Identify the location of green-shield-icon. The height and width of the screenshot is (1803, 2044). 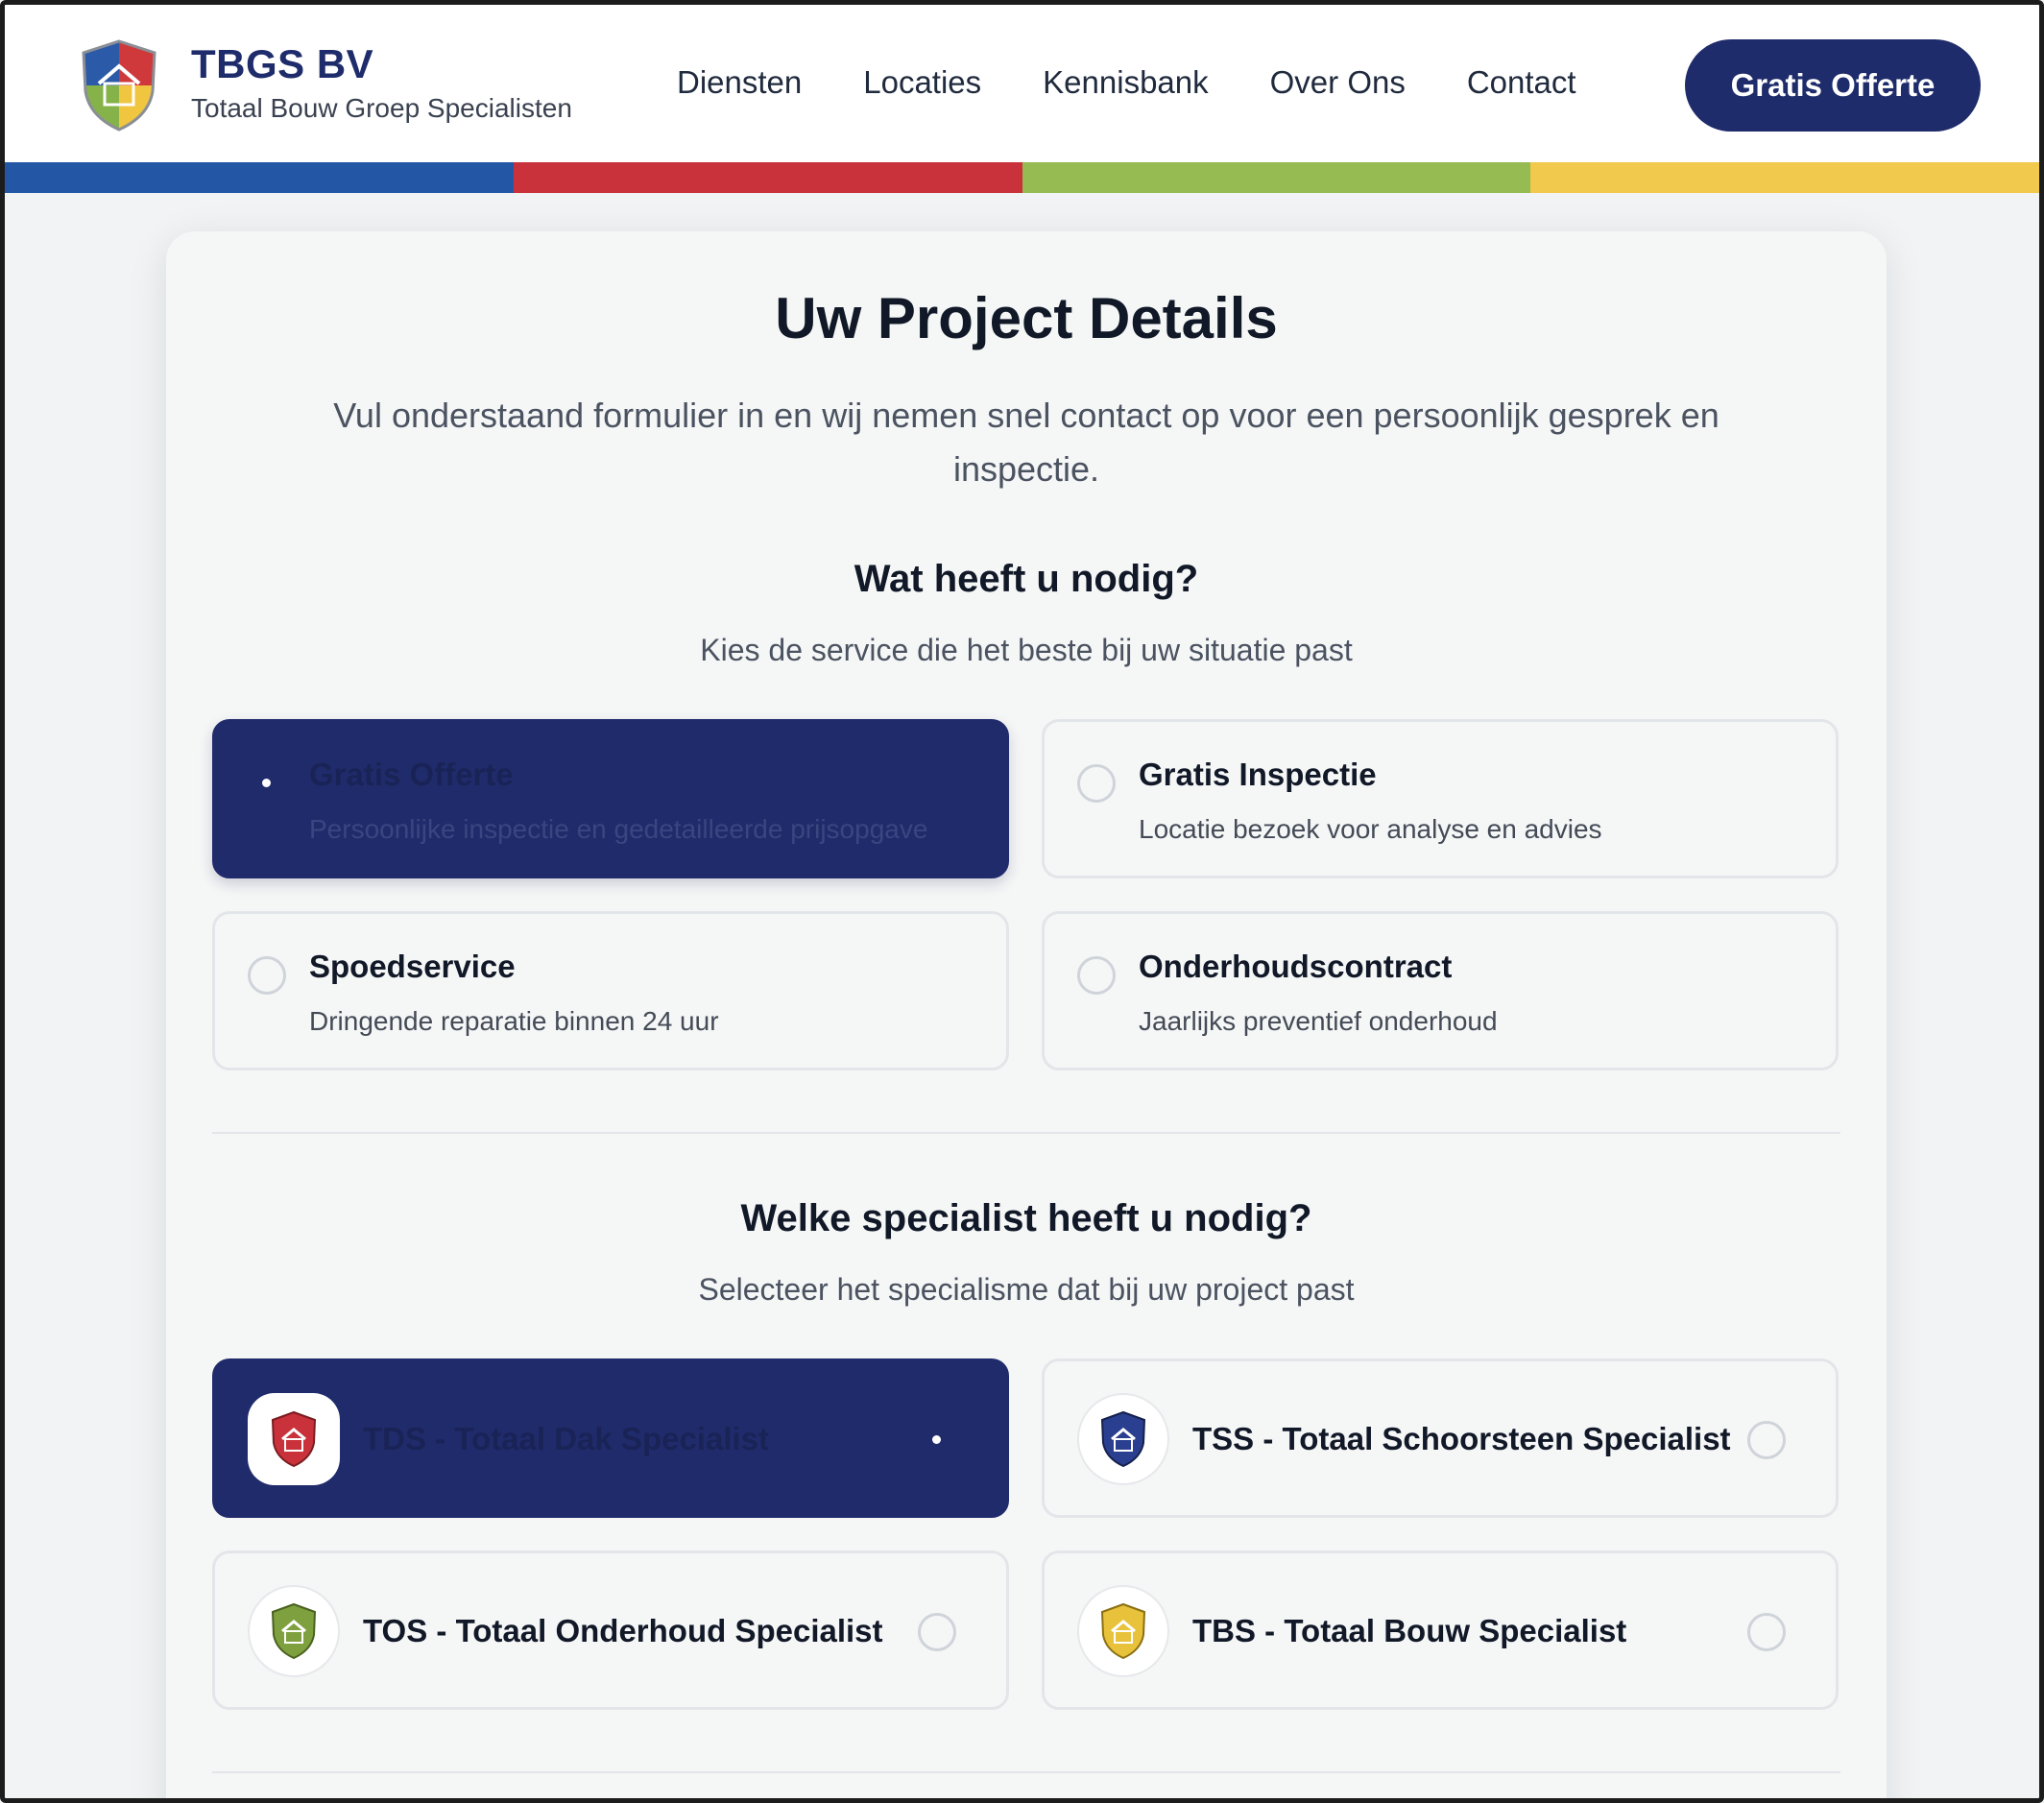
(294, 1631).